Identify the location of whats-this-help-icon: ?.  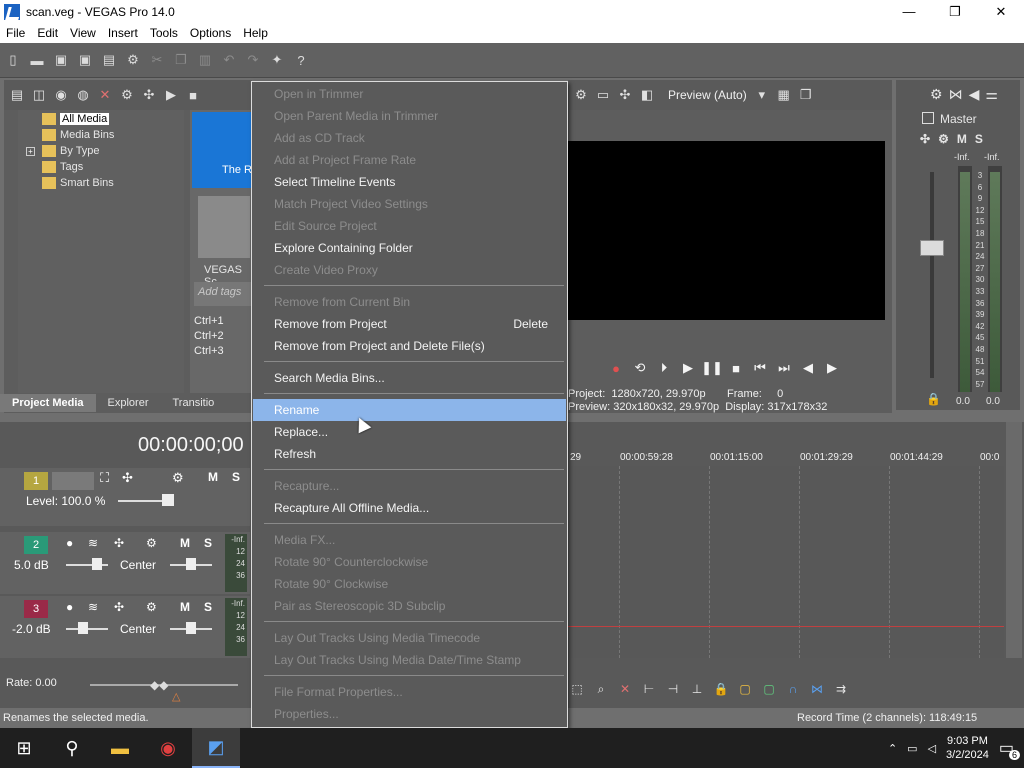
(301, 60).